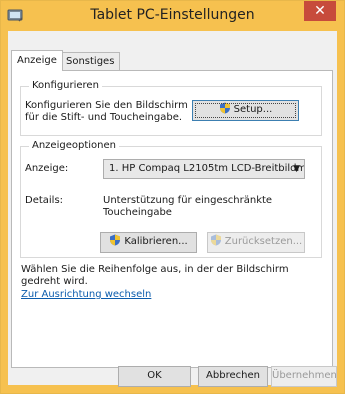 This screenshot has width=345, height=394. Describe the element at coordinates (207, 168) in the screenshot. I see `display-select-value: 1. HP Compaq L2105tm LCD-Breitbildm` at that location.